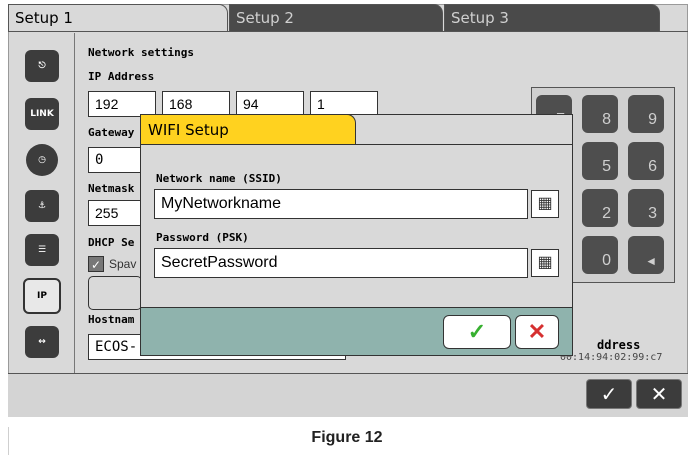 This screenshot has width=694, height=455. Describe the element at coordinates (600, 114) in the screenshot. I see `keypad-key-8: 8` at that location.